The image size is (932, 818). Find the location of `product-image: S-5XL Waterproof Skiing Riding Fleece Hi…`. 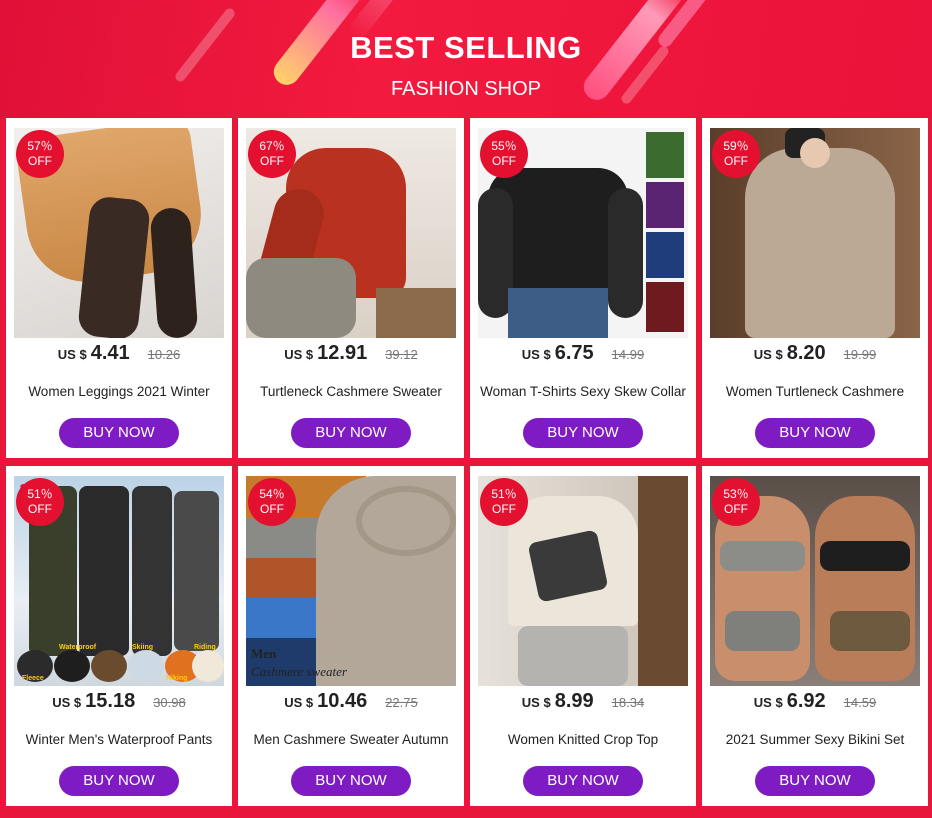

product-image: S-5XL Waterproof Skiing Riding Fleece Hi… is located at coordinates (119, 581).